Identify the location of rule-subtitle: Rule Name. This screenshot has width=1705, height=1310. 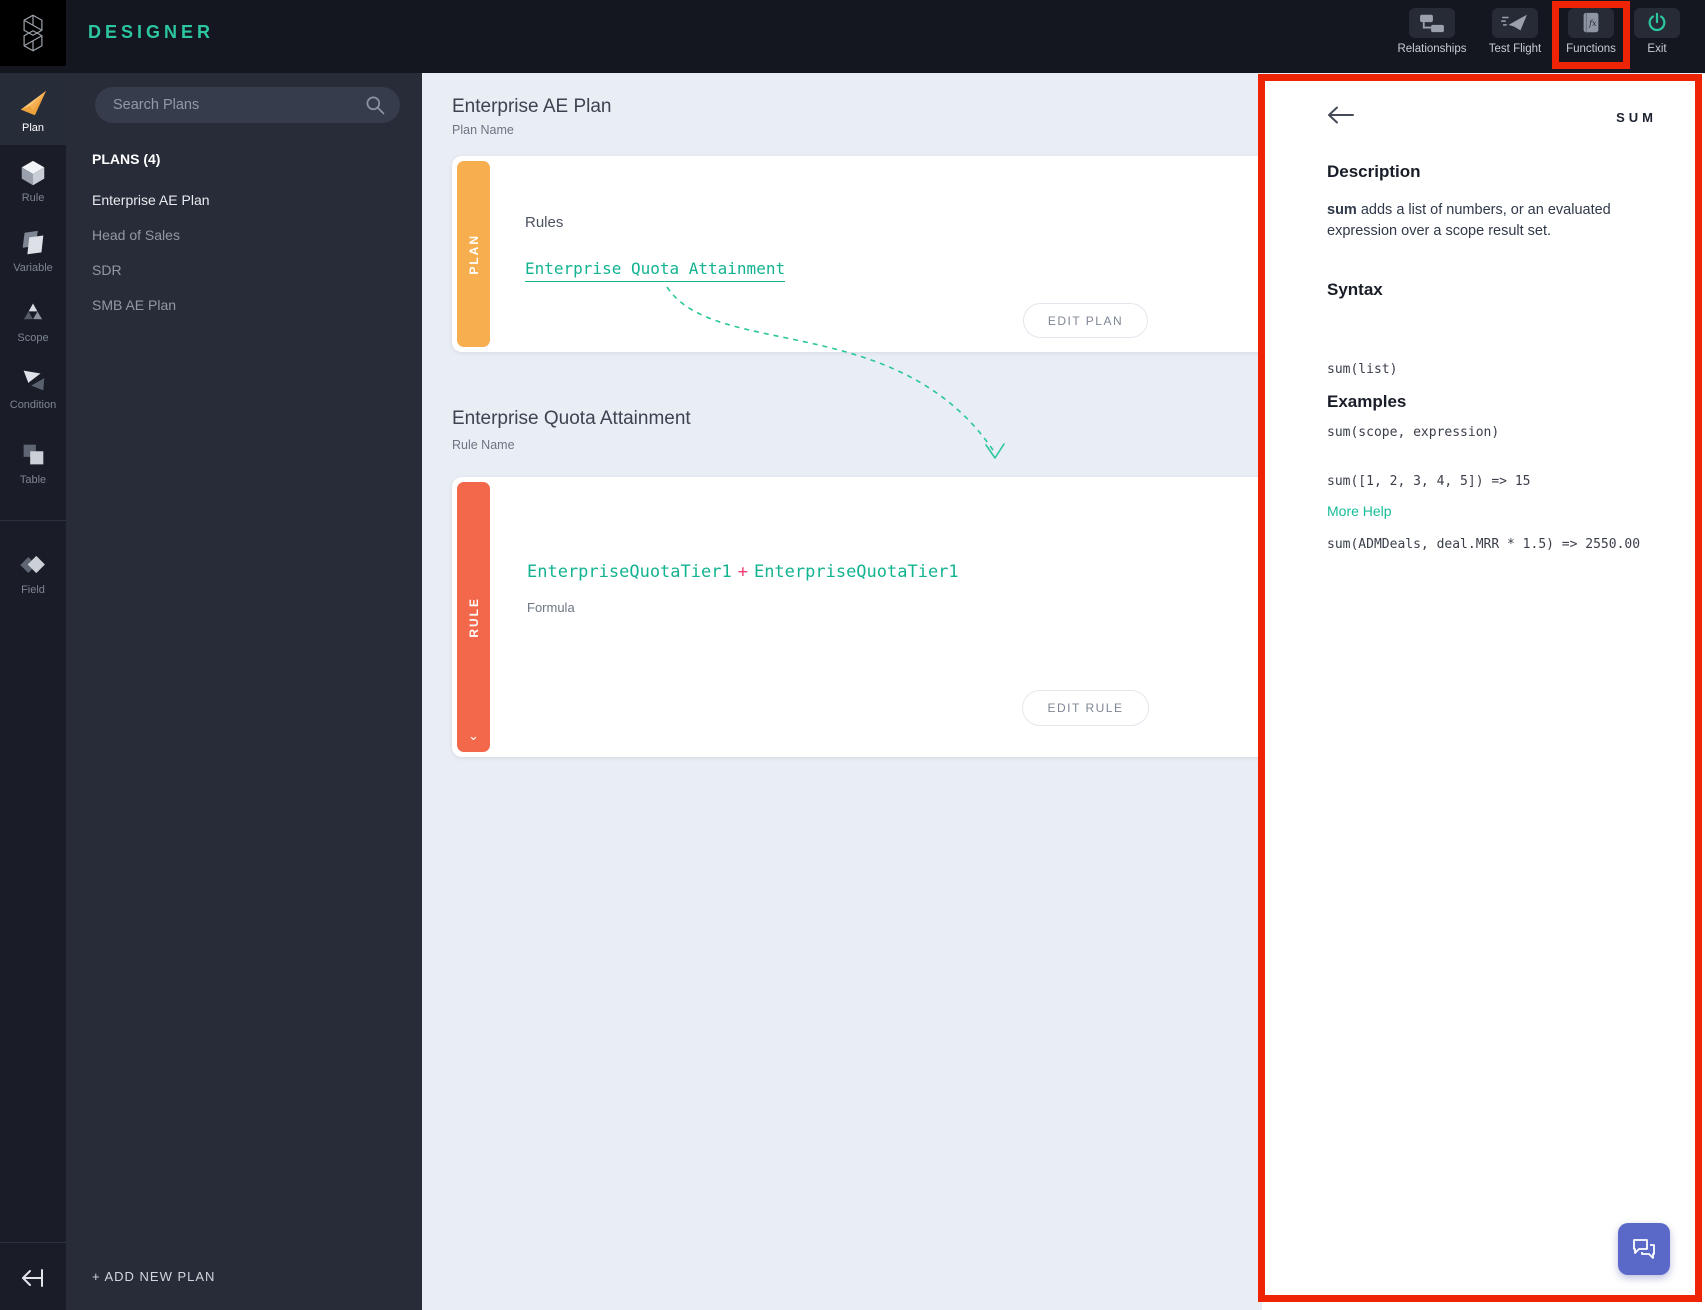
(483, 445).